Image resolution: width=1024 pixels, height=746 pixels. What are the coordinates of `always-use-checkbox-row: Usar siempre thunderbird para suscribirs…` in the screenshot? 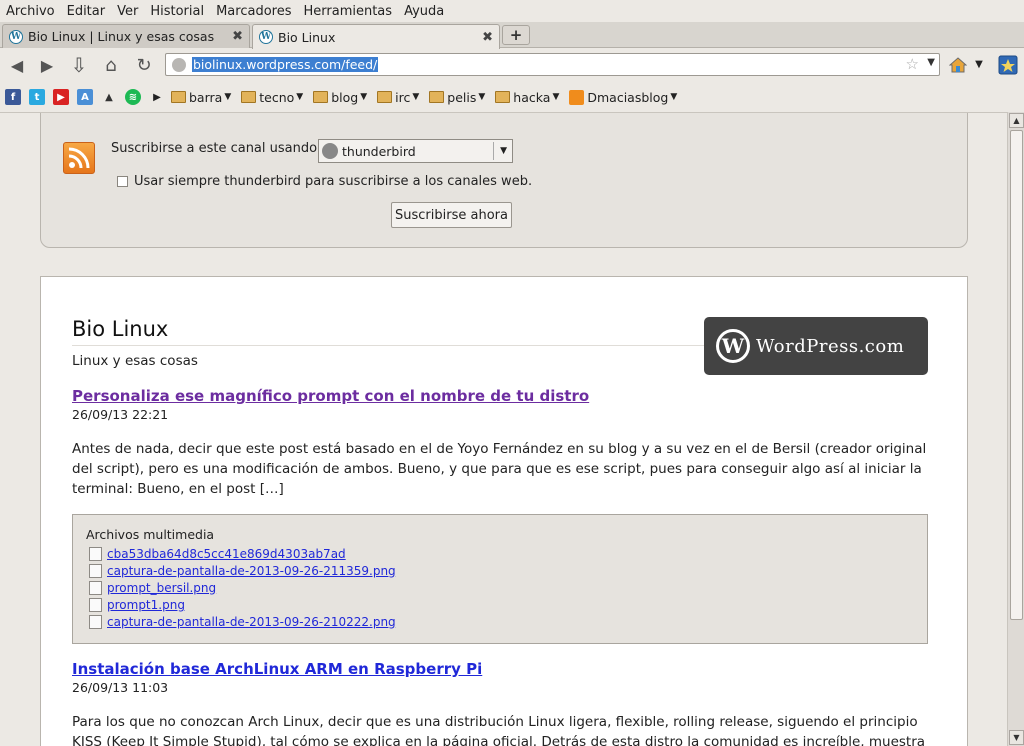 It's located at (324, 181).